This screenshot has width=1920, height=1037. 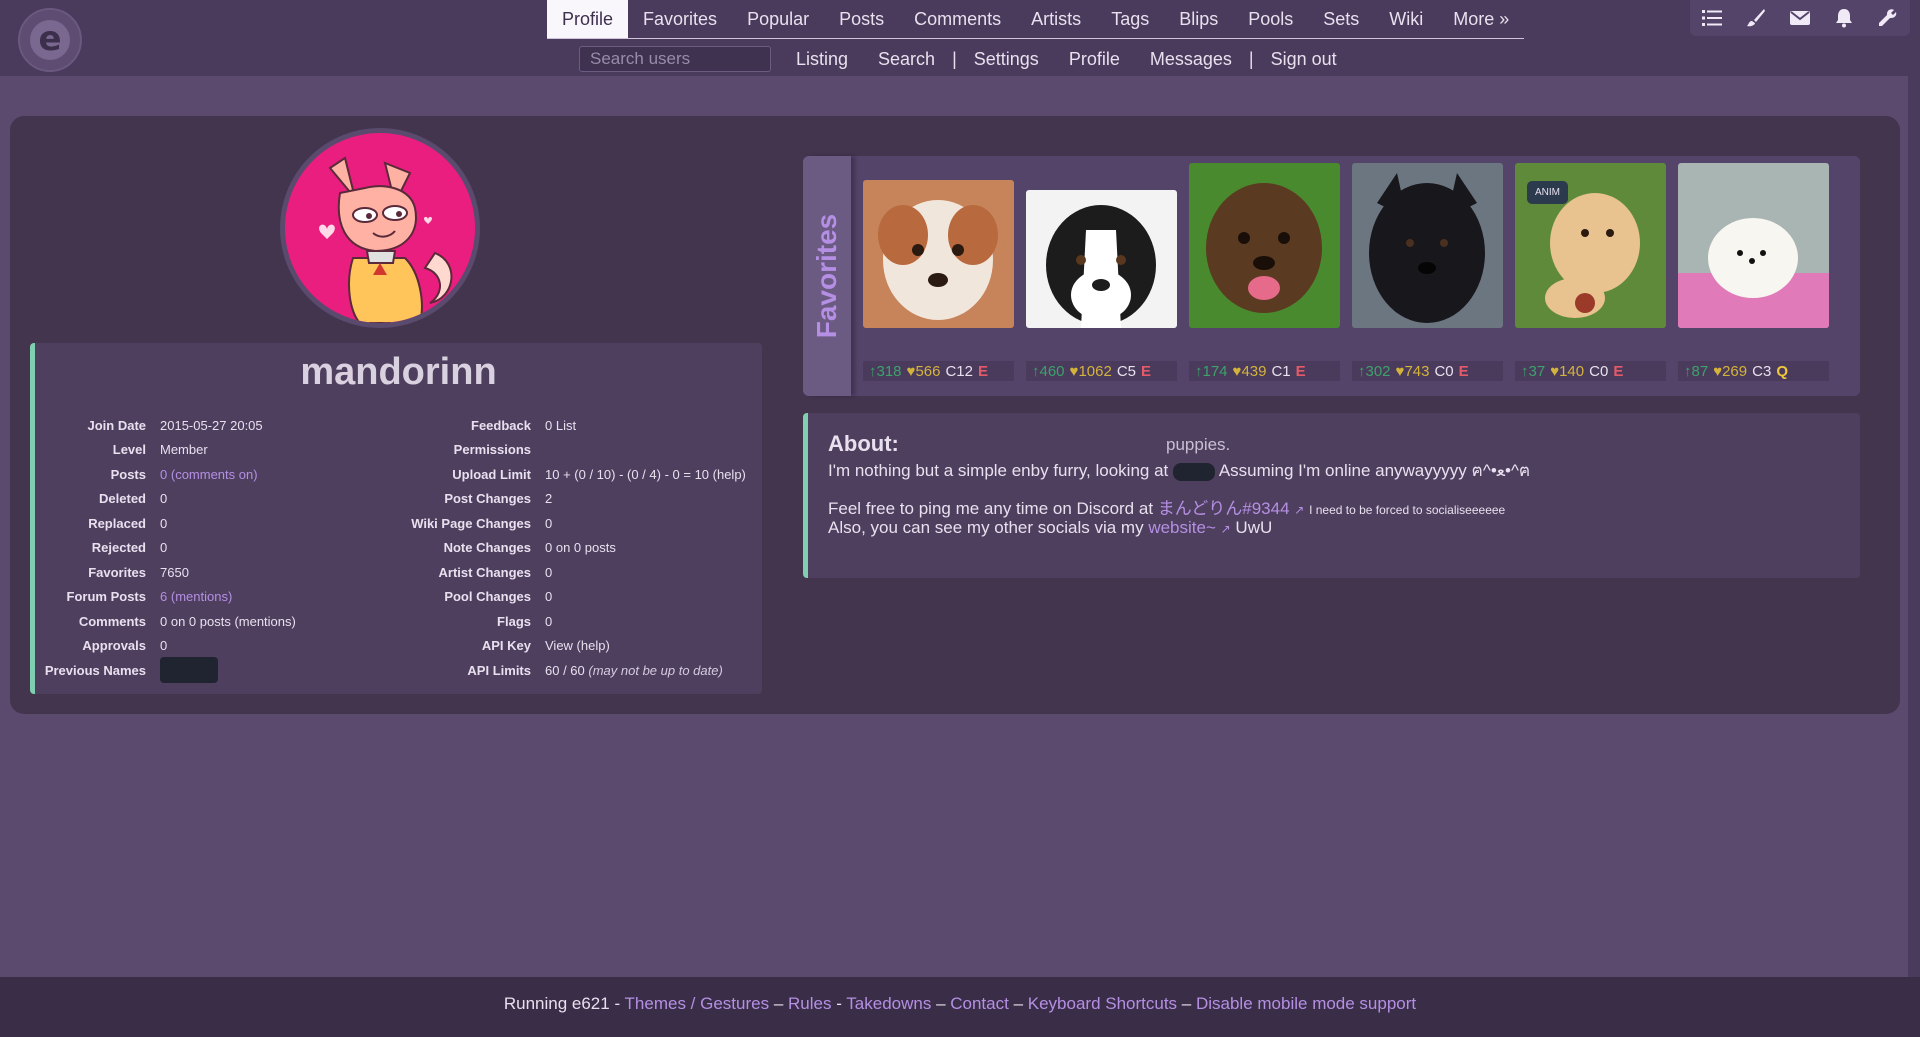 I want to click on subnav-listing: Listing, so click(x=822, y=59).